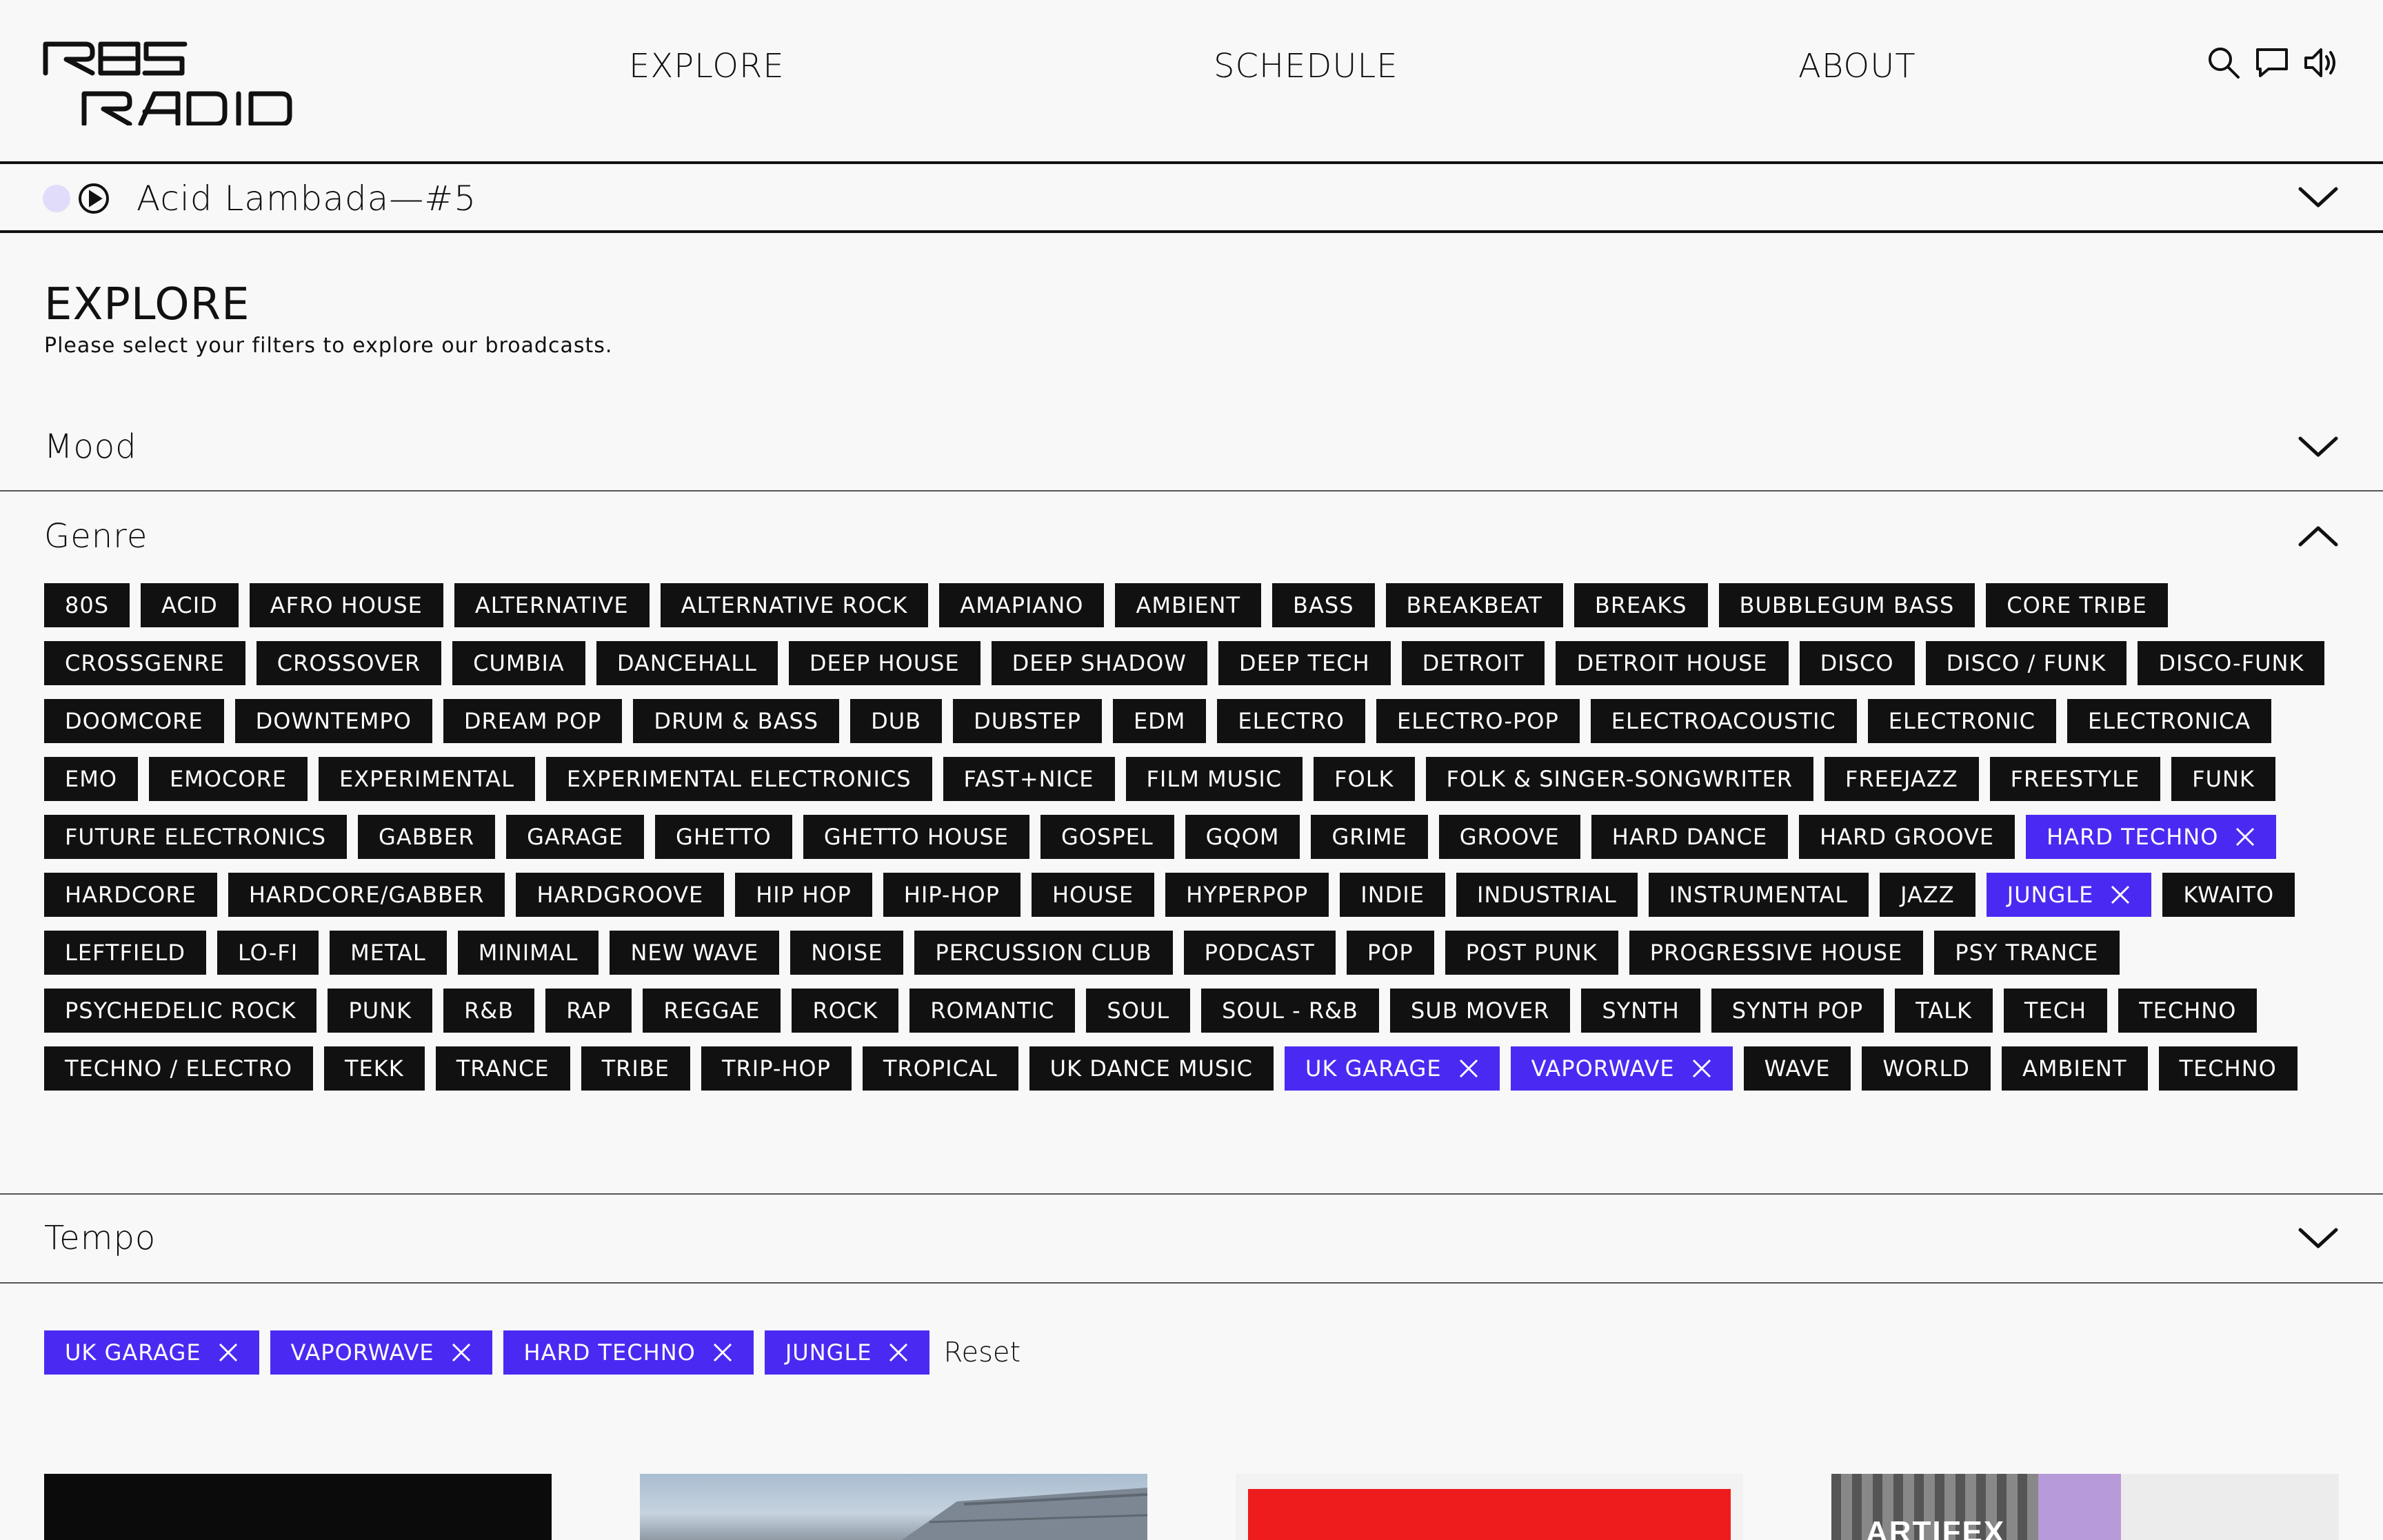 The height and width of the screenshot is (1540, 2383). I want to click on genre-tag-percussion-club: PERCUSSION CLUB, so click(1043, 953).